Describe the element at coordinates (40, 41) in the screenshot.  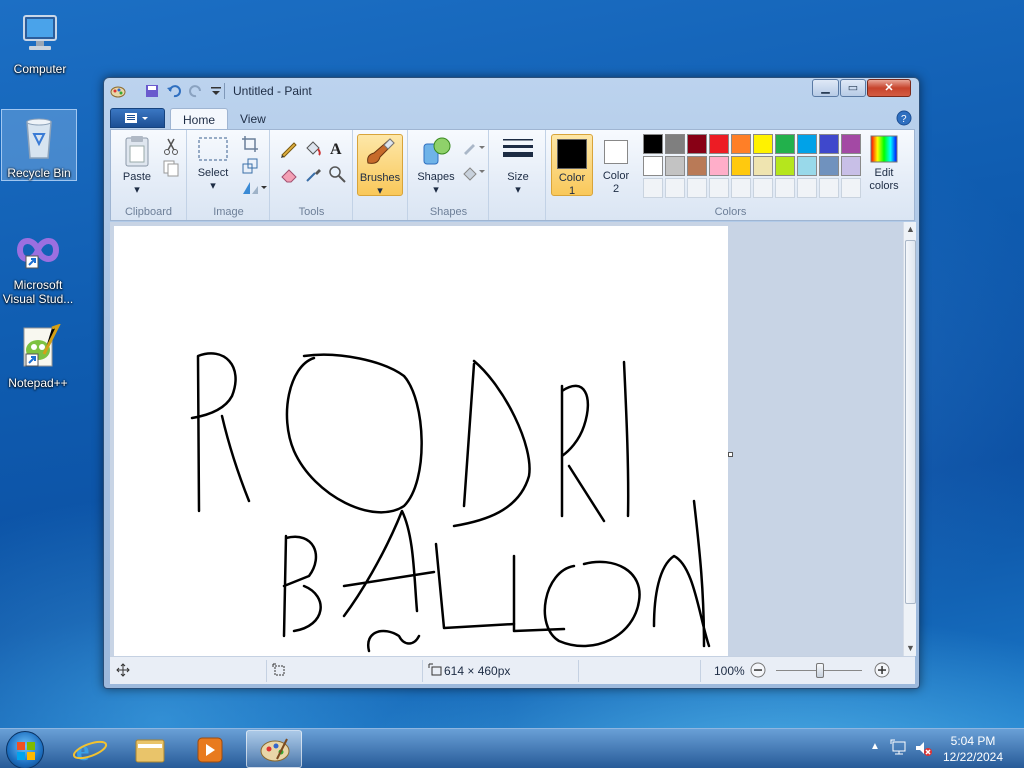
I see `desktop-icon-computer: Computer` at that location.